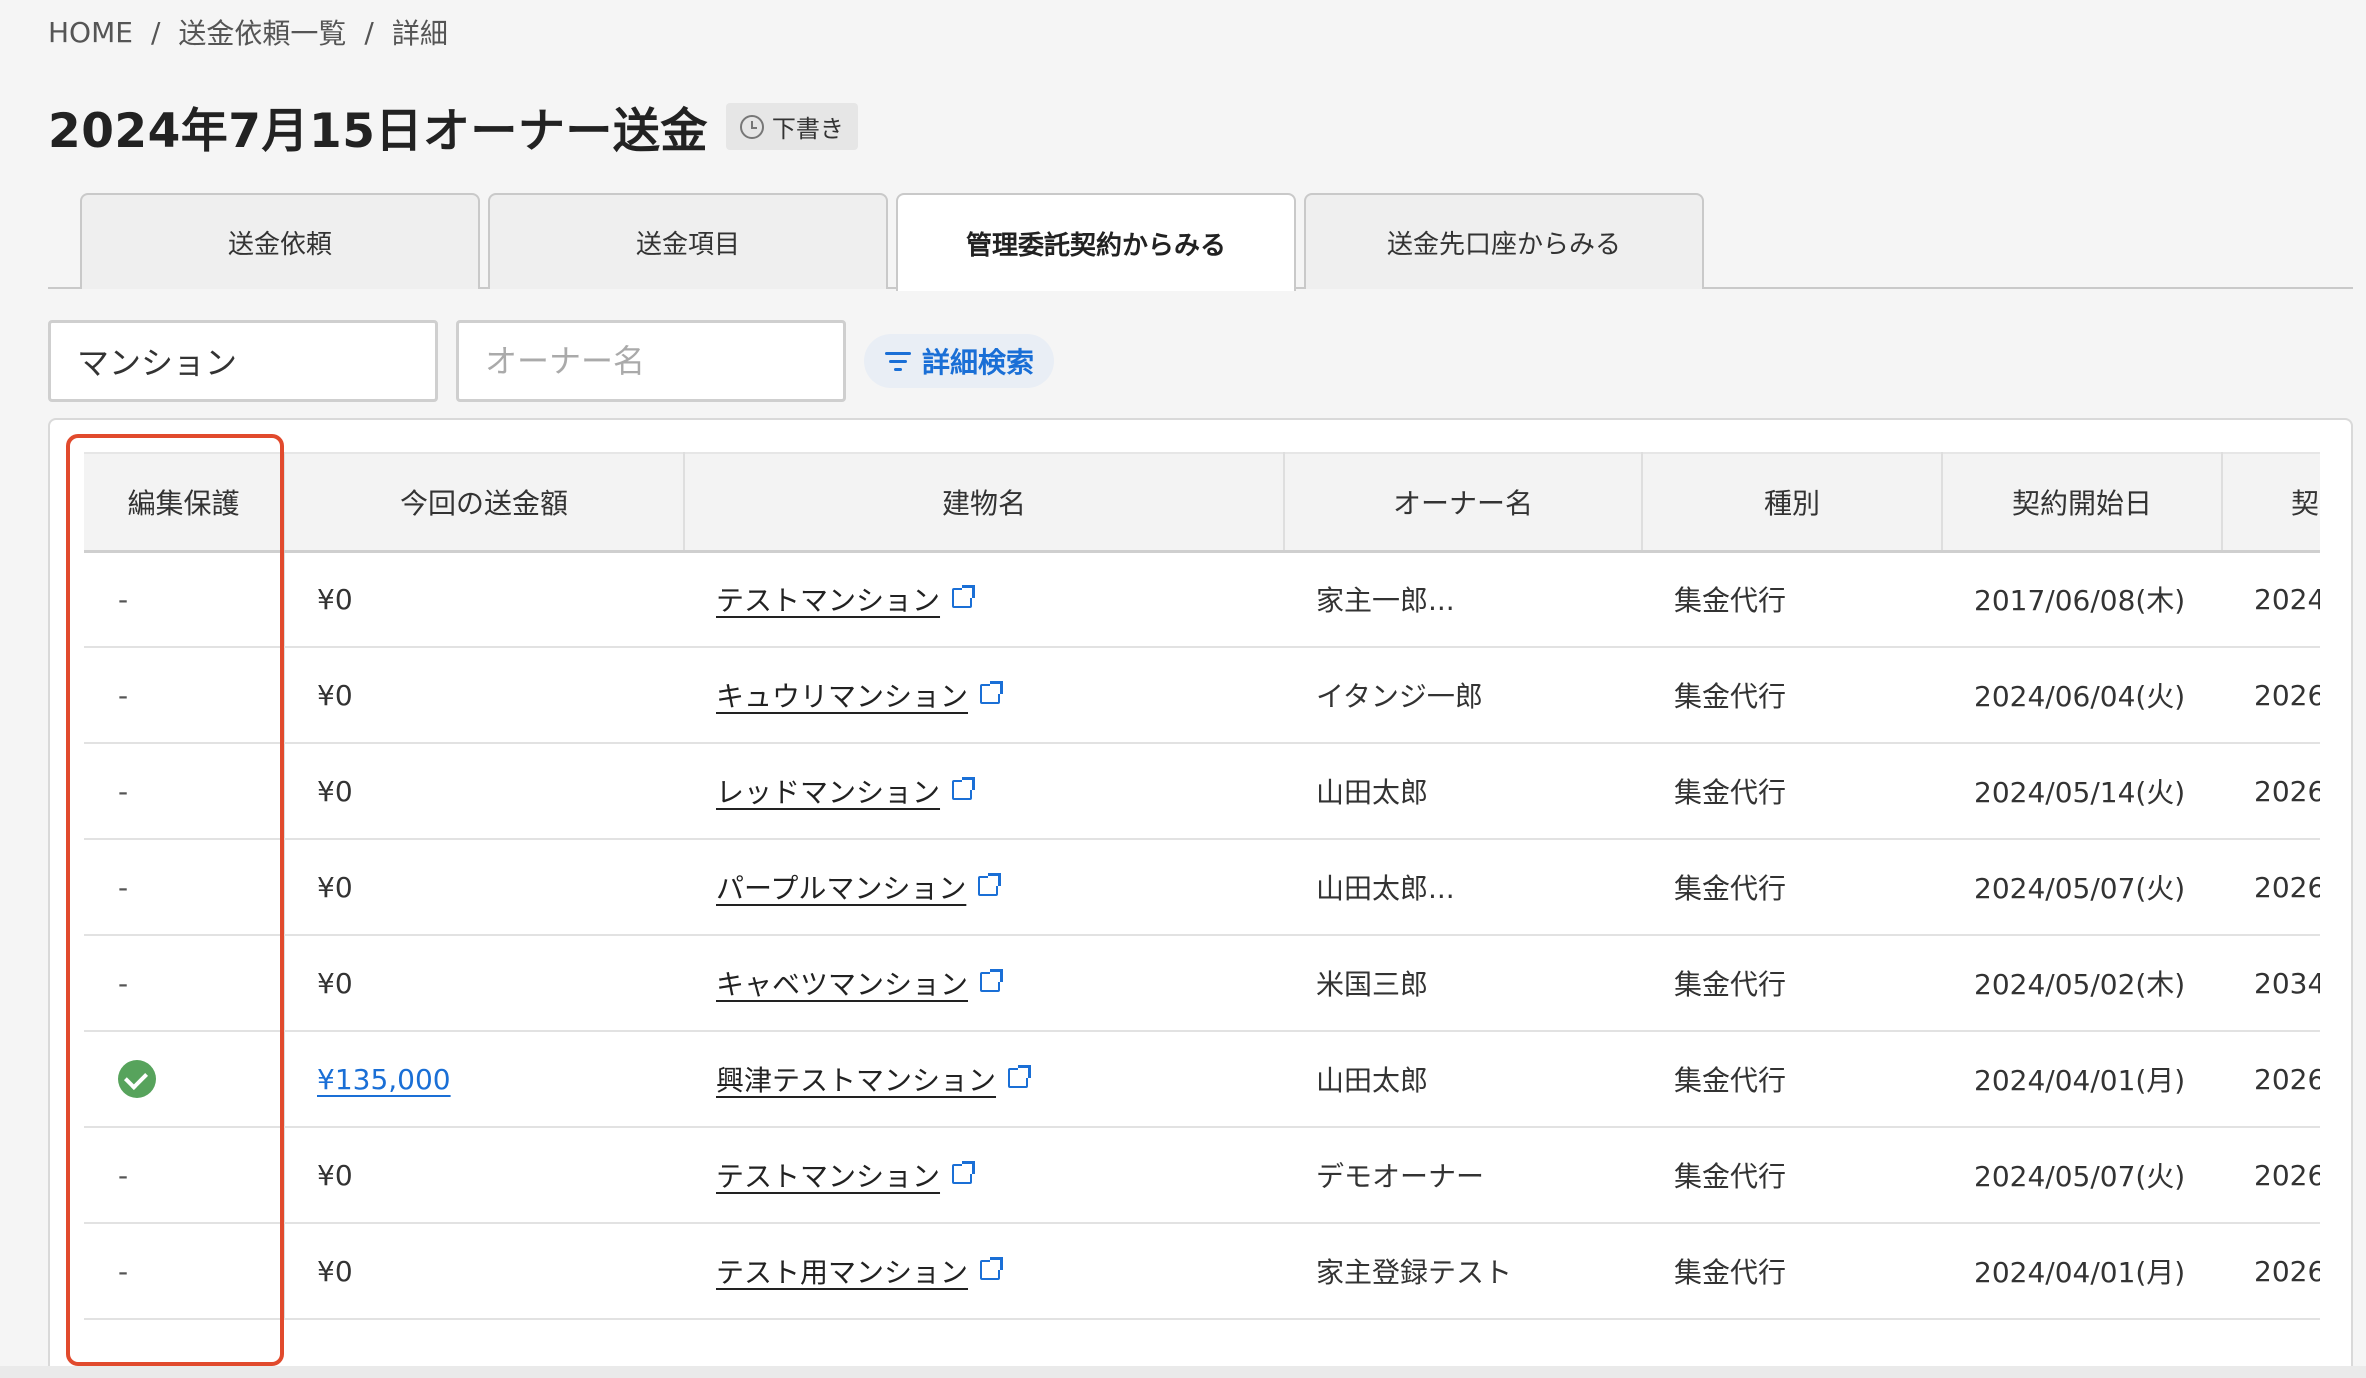 The height and width of the screenshot is (1378, 2366). What do you see at coordinates (959, 361) in the screenshot?
I see `advanced-search-button: 詳細検索` at bounding box center [959, 361].